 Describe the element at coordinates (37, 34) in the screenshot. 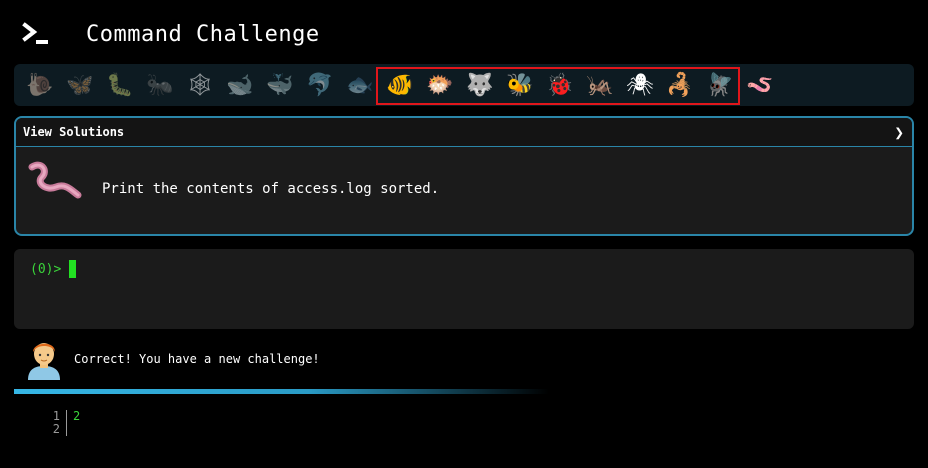

I see `terminal-icon` at that location.